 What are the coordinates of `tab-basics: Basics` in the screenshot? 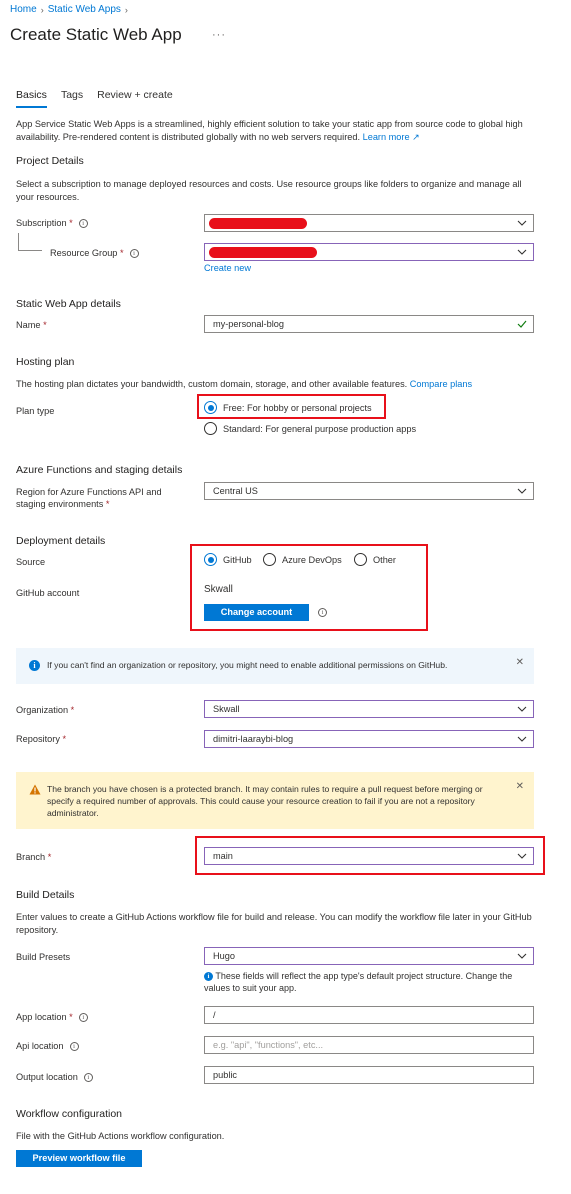 It's located at (31, 98).